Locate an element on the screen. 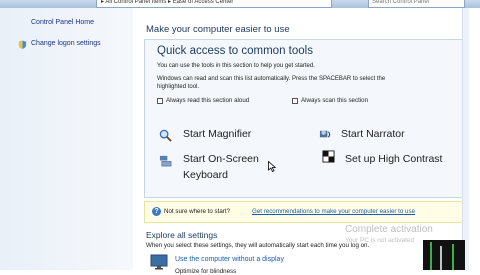 This screenshot has width=480, height=275. start-on-screen-keyboard-label: Keyboard is located at coordinates (205, 175).